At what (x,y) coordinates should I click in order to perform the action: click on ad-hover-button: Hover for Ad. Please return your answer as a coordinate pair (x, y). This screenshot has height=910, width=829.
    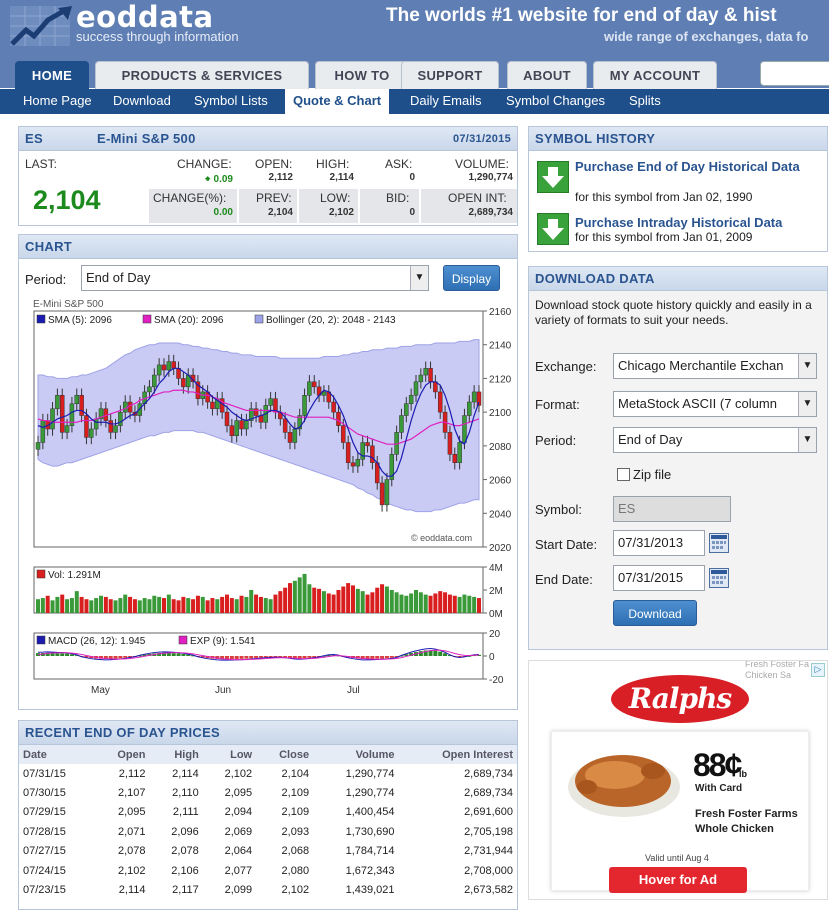
    Looking at the image, I should click on (678, 880).